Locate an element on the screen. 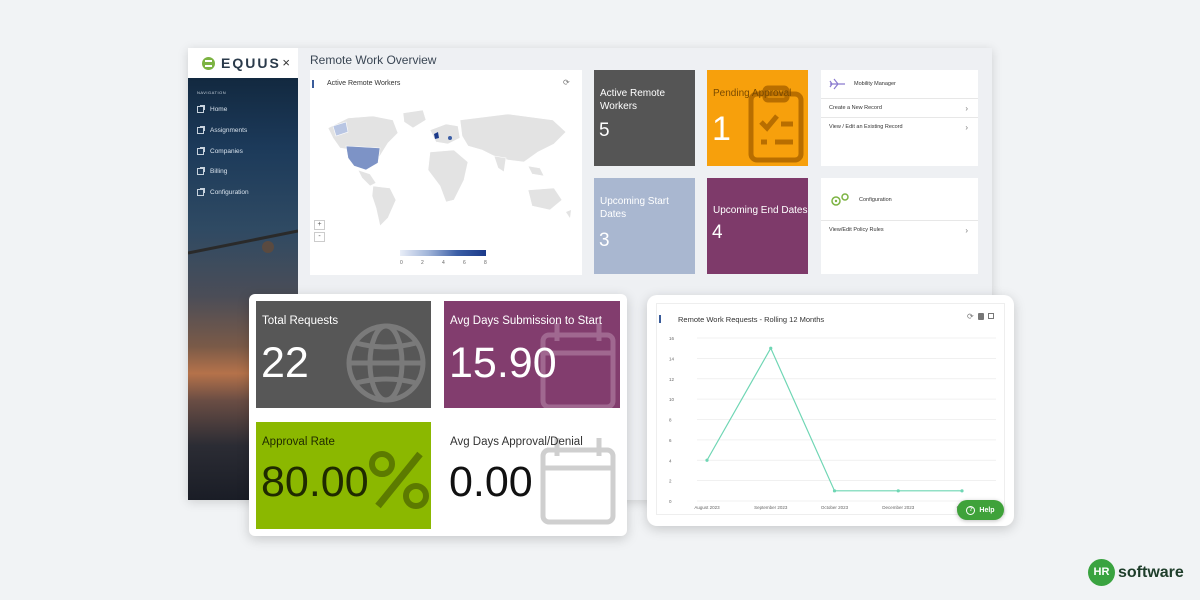  create-new-record-link: Create a New Record › is located at coordinates (899, 107).